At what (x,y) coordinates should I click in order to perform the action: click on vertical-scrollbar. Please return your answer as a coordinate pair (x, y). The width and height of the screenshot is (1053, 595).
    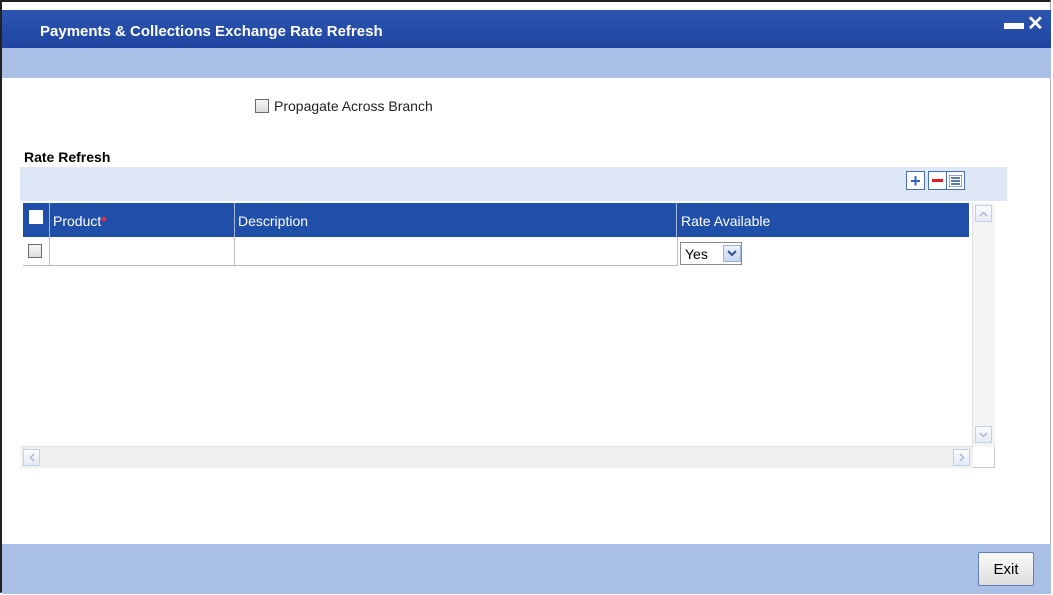
    Looking at the image, I should click on (983, 325).